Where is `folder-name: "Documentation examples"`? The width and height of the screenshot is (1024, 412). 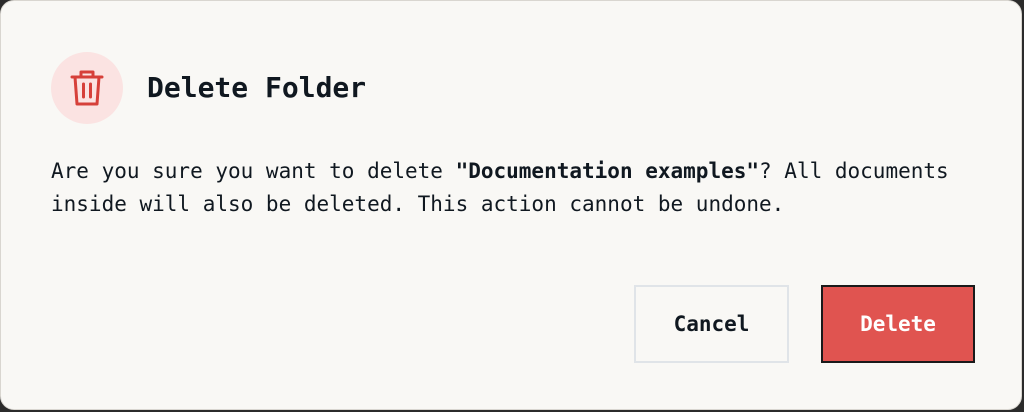
folder-name: "Documentation examples" is located at coordinates (607, 171).